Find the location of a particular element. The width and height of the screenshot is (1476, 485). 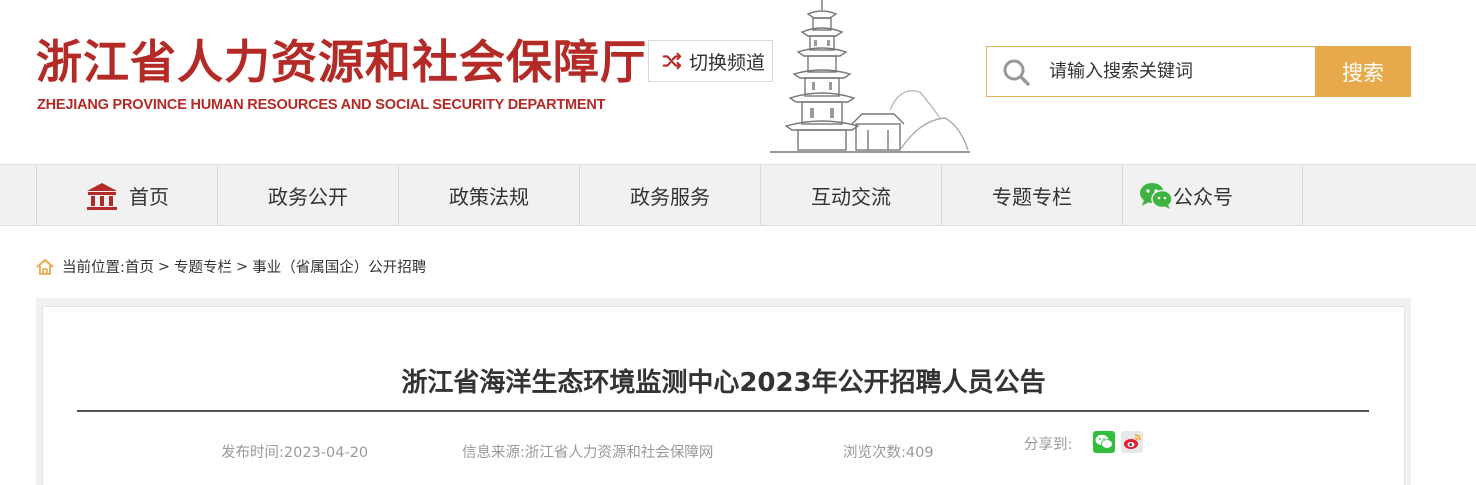

nav-item-label: 专题专栏 is located at coordinates (1032, 197).